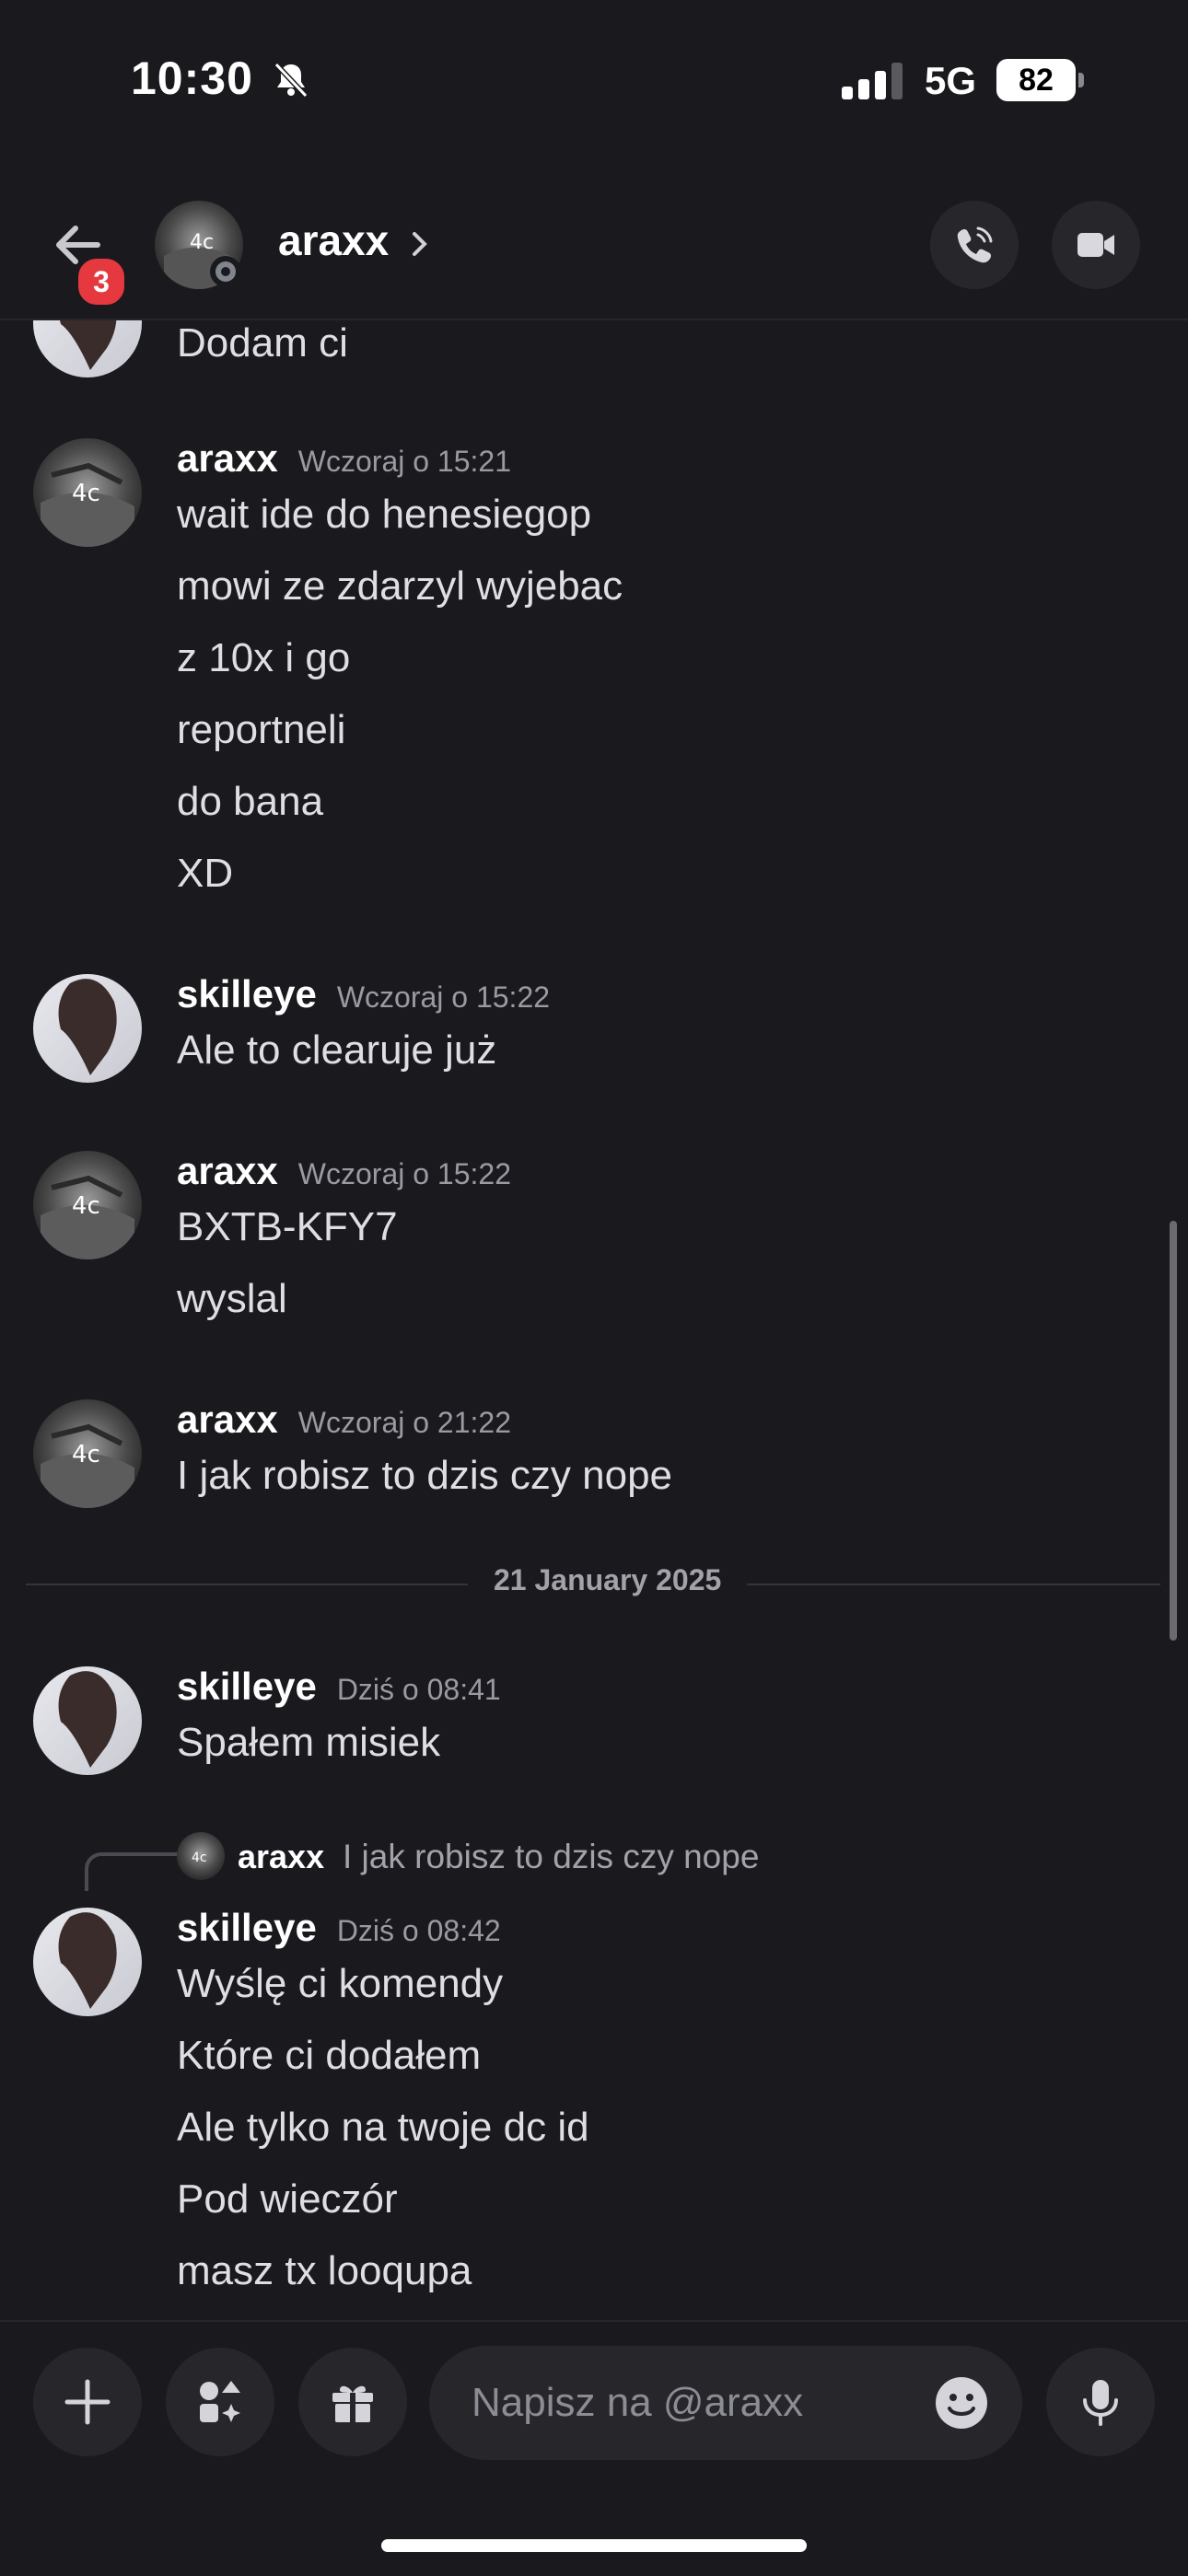 Image resolution: width=1188 pixels, height=2576 pixels. What do you see at coordinates (594, 252) in the screenshot?
I see `chat-header: 3 4c araxx` at bounding box center [594, 252].